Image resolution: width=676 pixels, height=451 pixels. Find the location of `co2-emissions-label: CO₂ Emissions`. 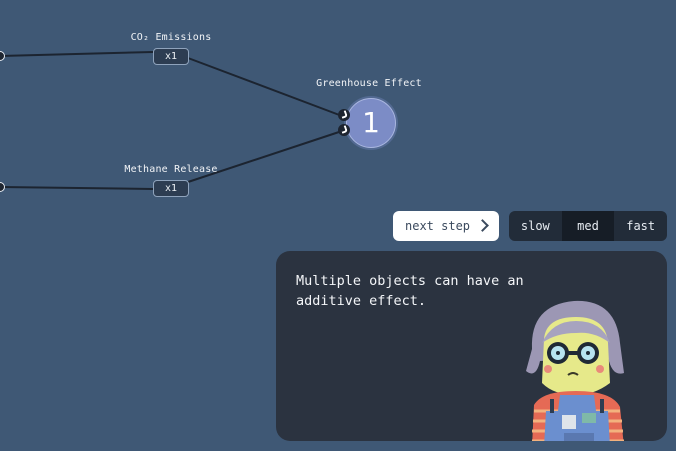

co2-emissions-label: CO₂ Emissions is located at coordinates (171, 37).